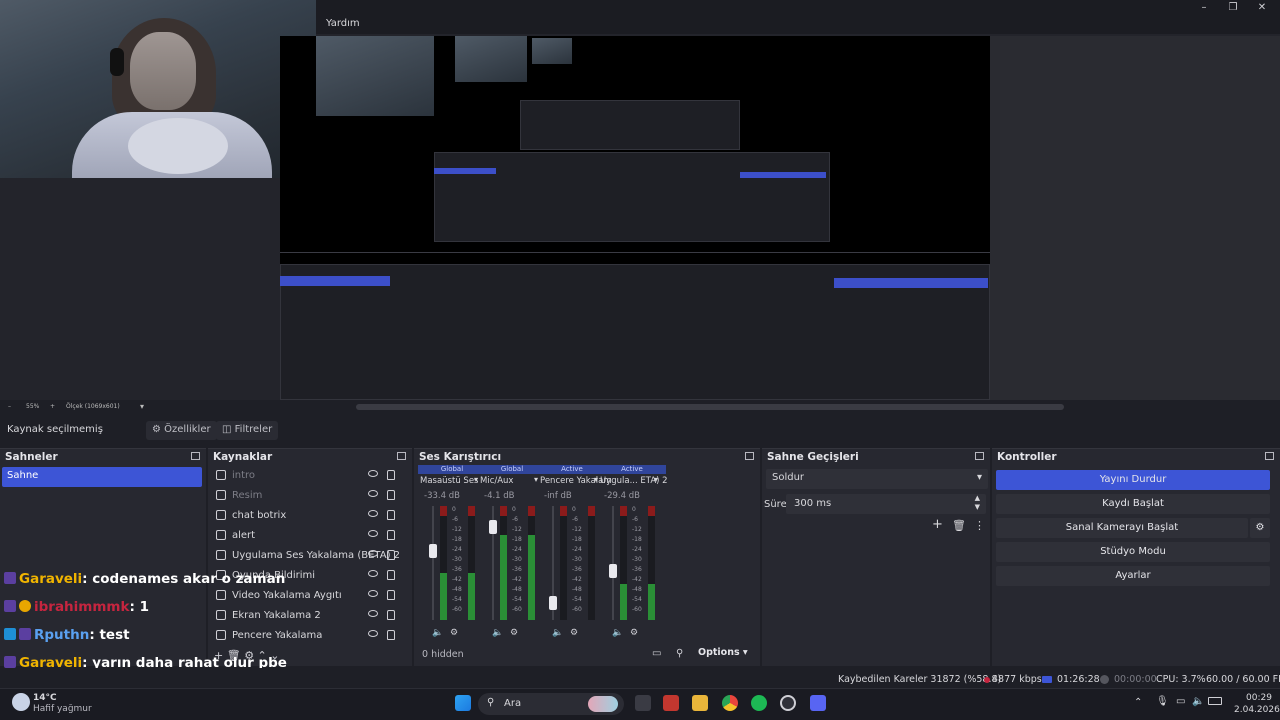  I want to click on live-icon, so click(1047, 679).